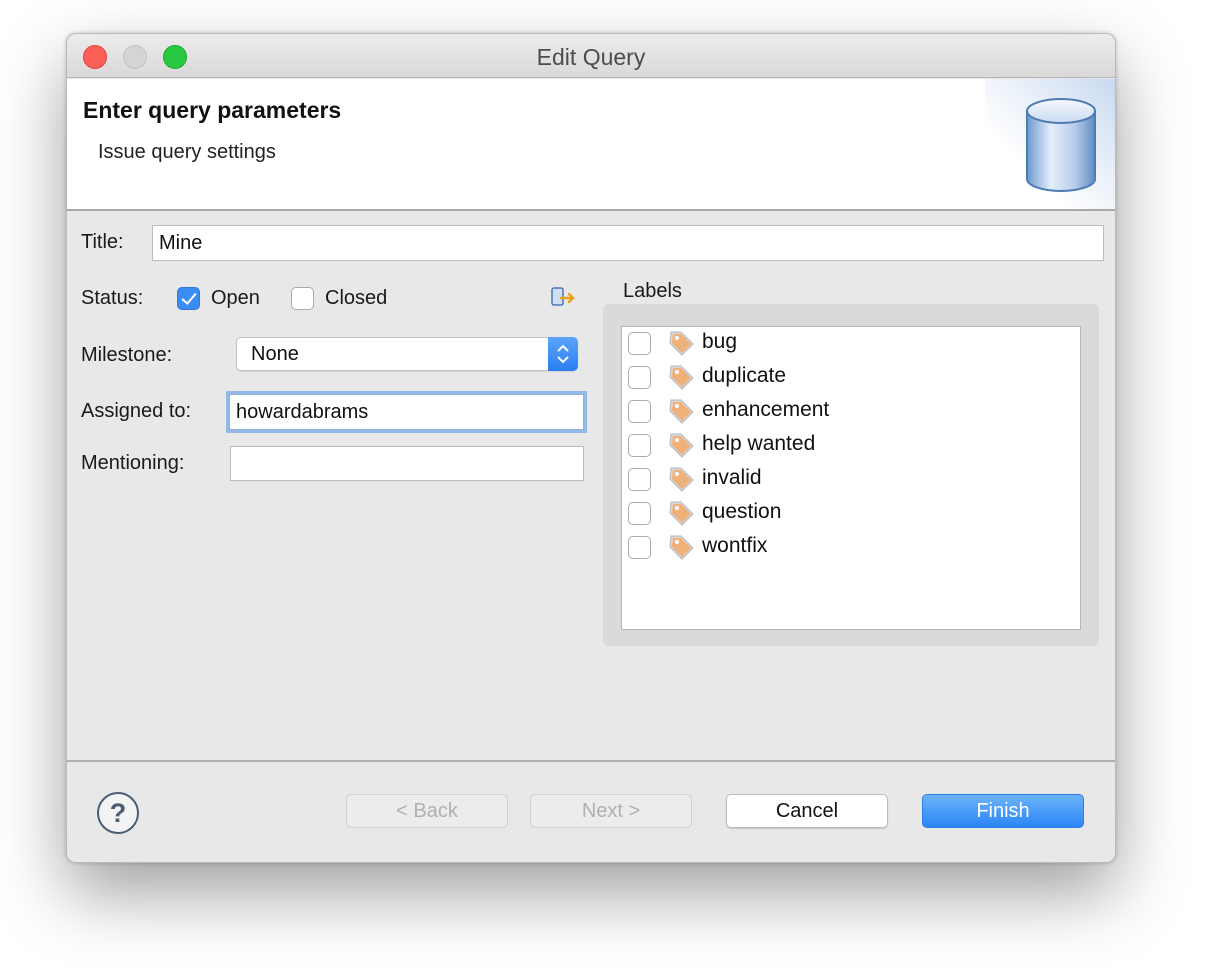 The width and height of the screenshot is (1228, 974). What do you see at coordinates (407, 463) in the screenshot?
I see `mentioning-field` at bounding box center [407, 463].